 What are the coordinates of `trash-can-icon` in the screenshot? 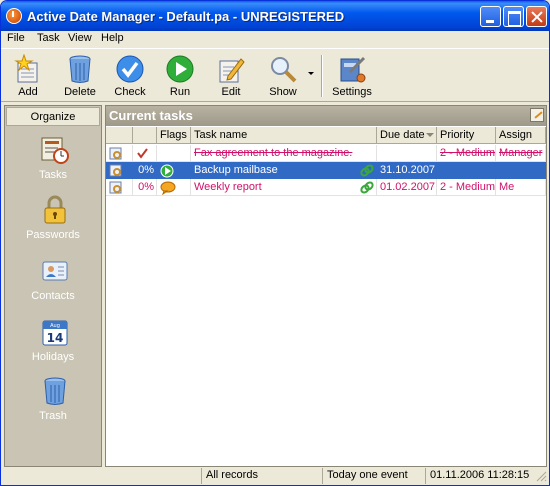 It's located at (80, 69).